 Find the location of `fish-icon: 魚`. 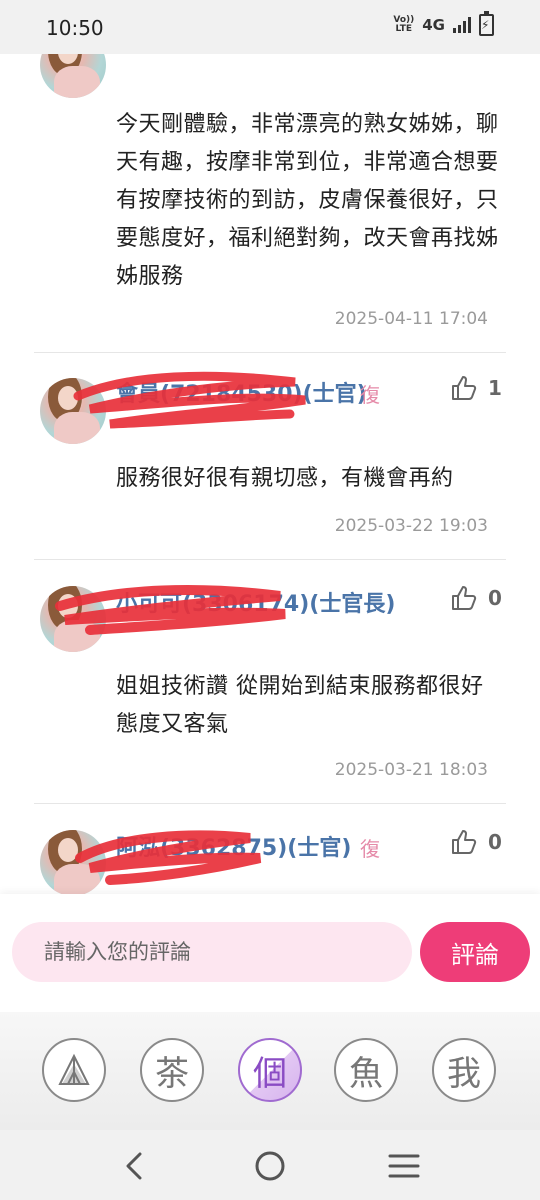

fish-icon: 魚 is located at coordinates (366, 1073).